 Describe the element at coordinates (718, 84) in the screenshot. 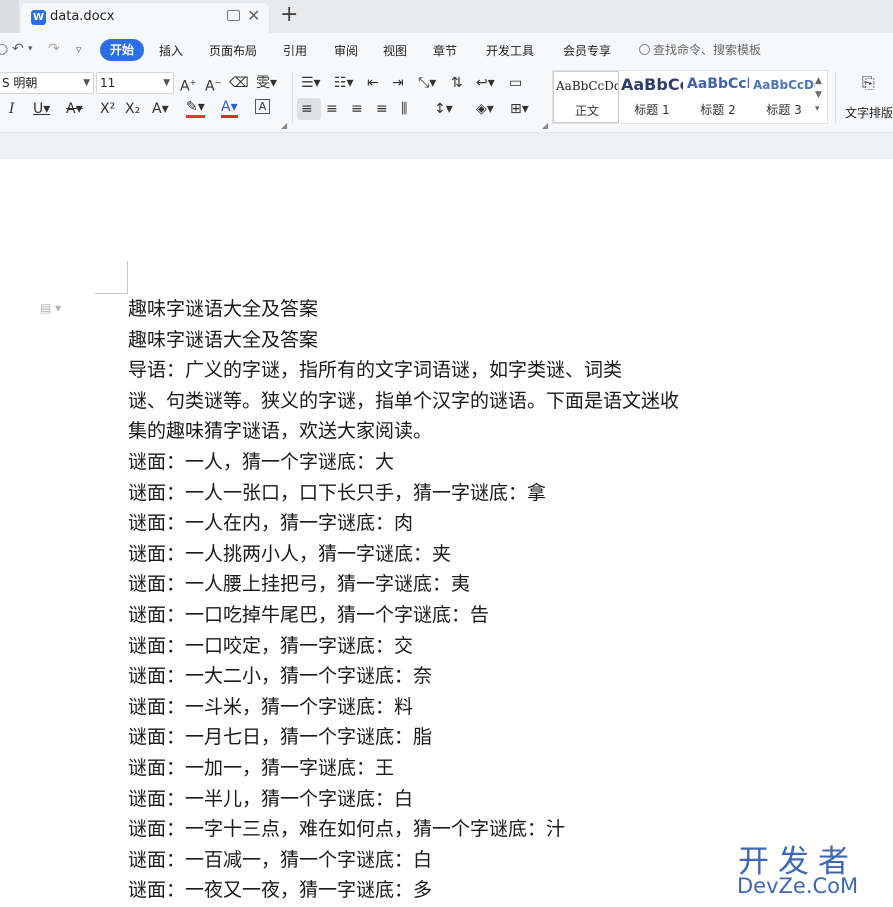

I see `style-sample: AaBbCcD` at that location.